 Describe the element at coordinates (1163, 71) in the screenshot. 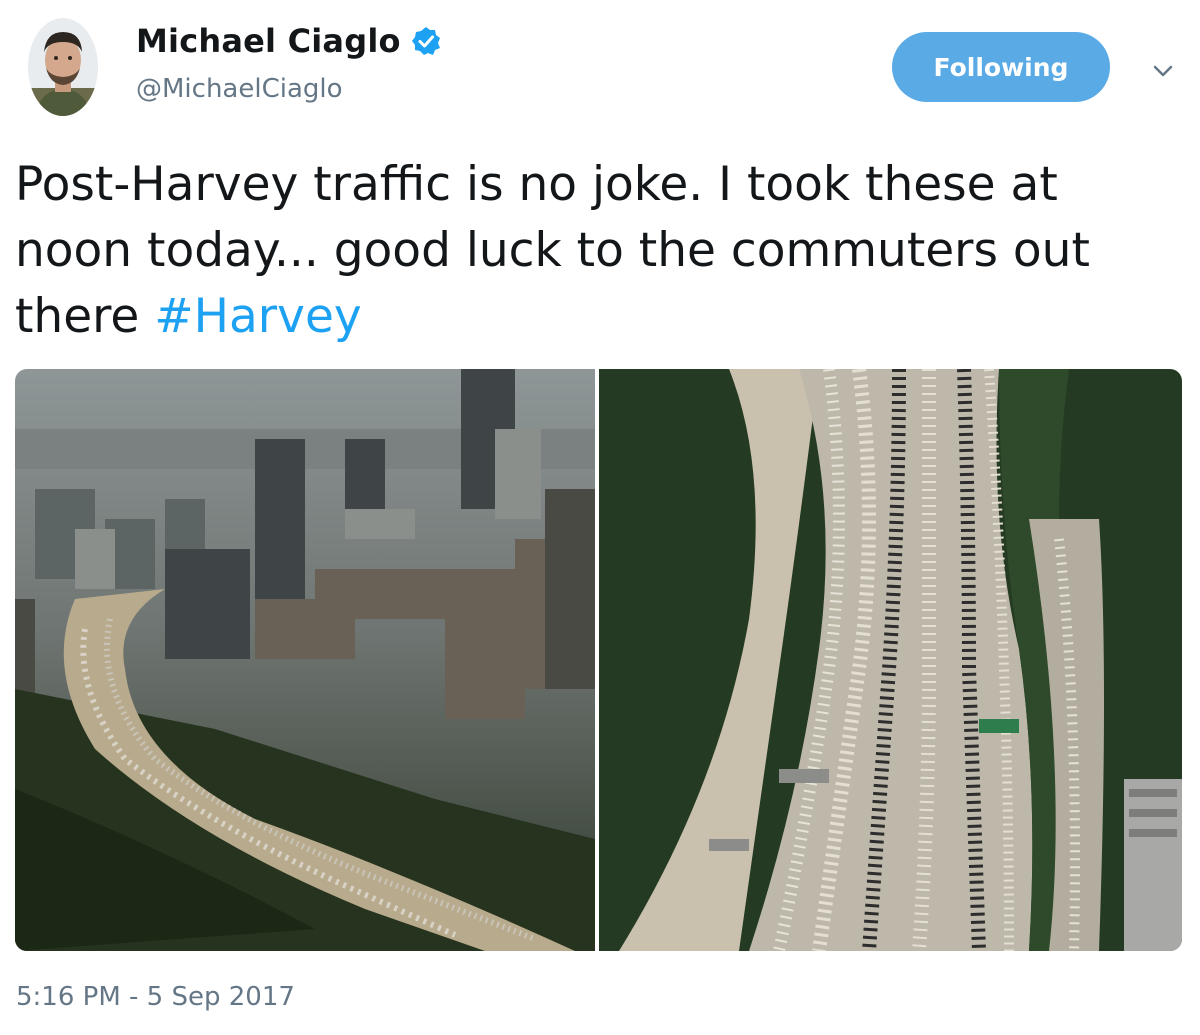

I see `chevron-down-icon` at that location.